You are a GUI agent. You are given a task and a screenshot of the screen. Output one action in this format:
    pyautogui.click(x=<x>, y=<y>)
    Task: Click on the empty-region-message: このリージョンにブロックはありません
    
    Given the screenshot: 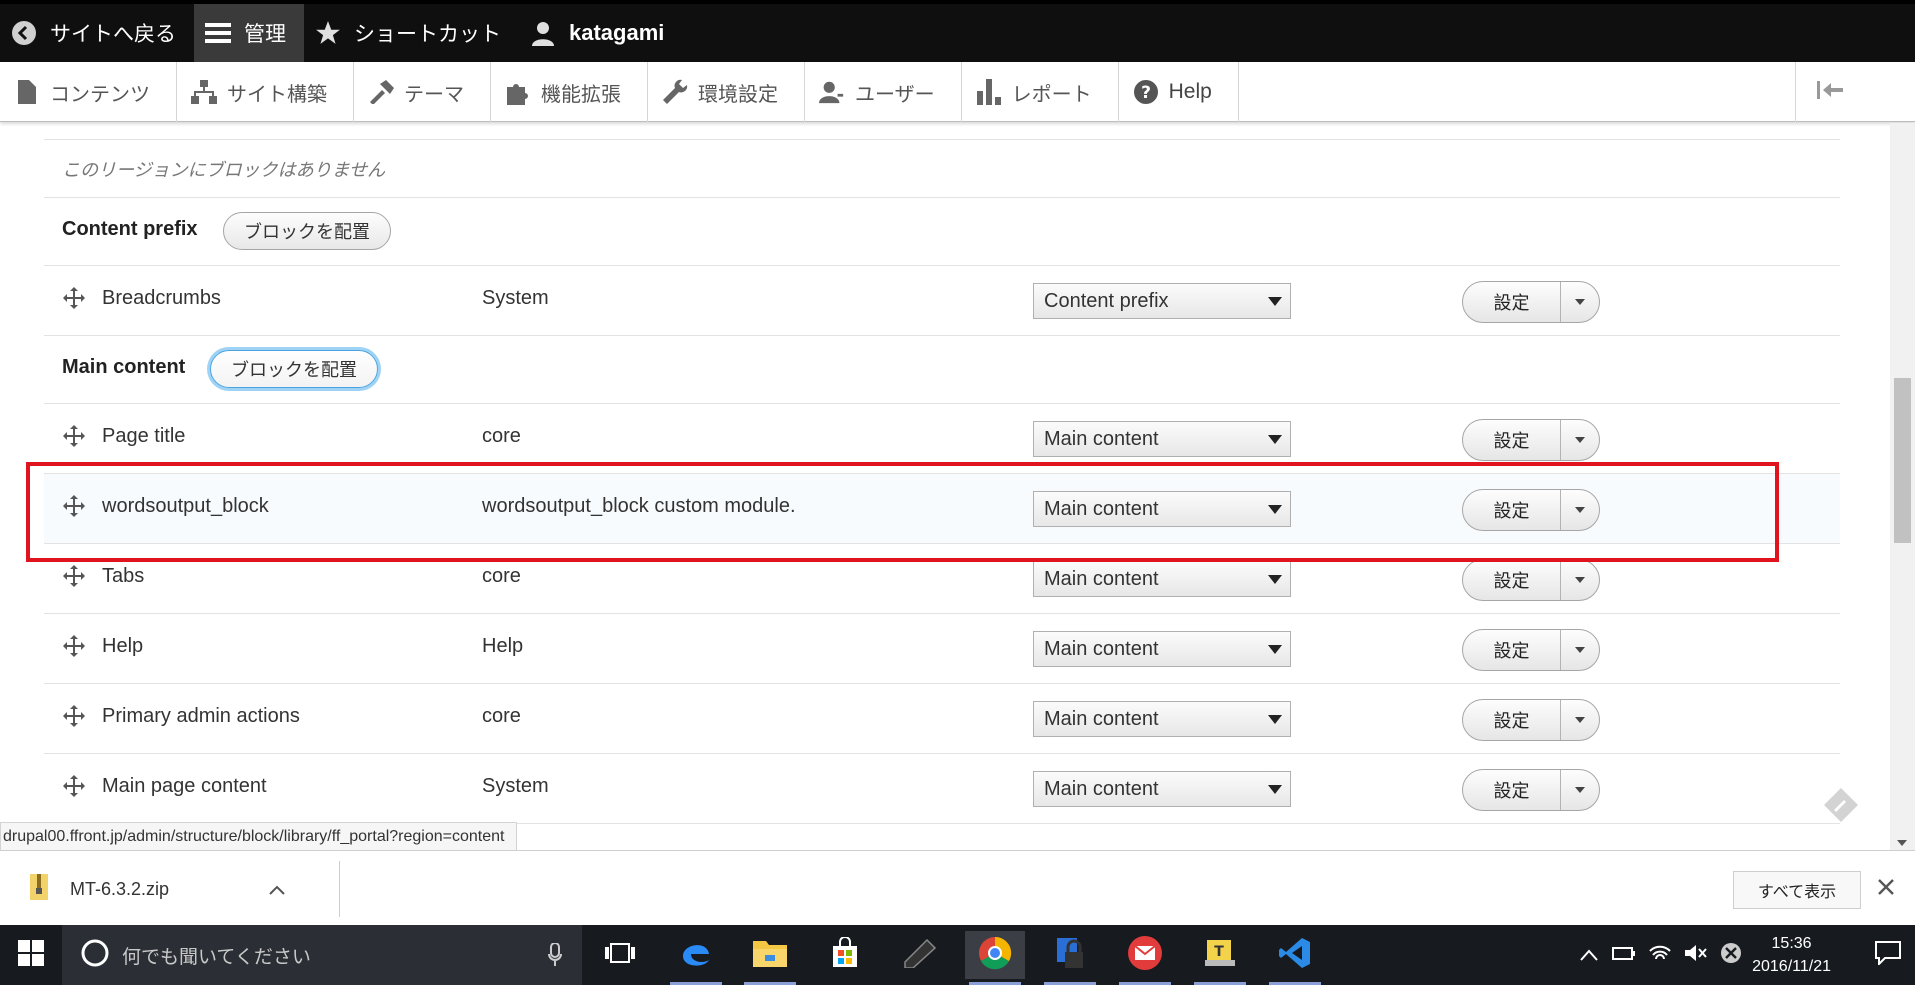 What is the action you would take?
    pyautogui.click(x=224, y=170)
    